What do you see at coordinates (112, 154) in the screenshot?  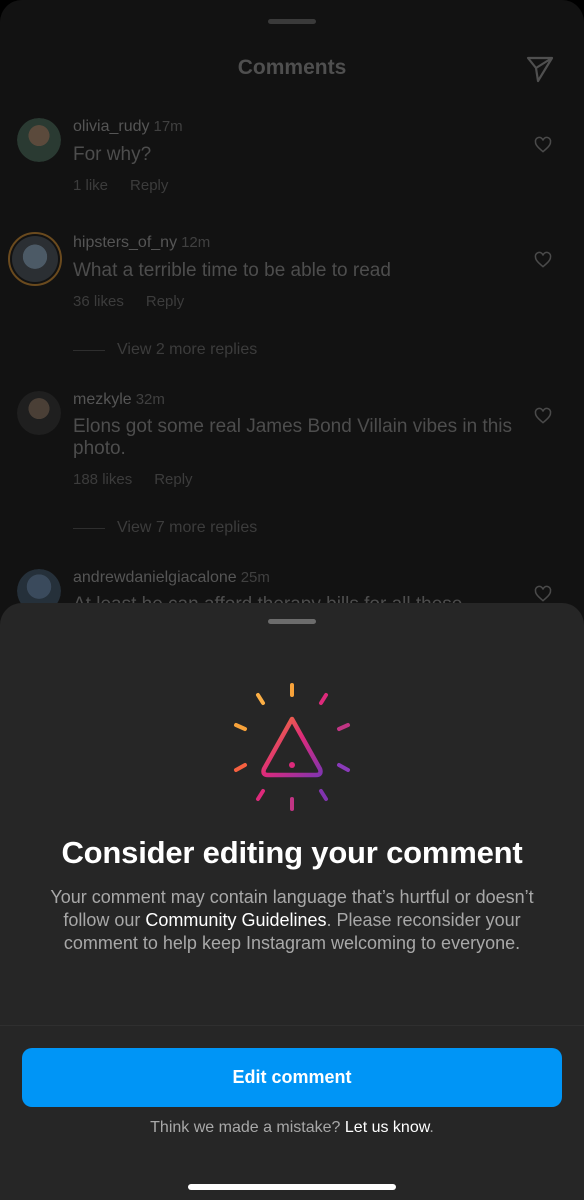 I see `comment-text: For why?` at bounding box center [112, 154].